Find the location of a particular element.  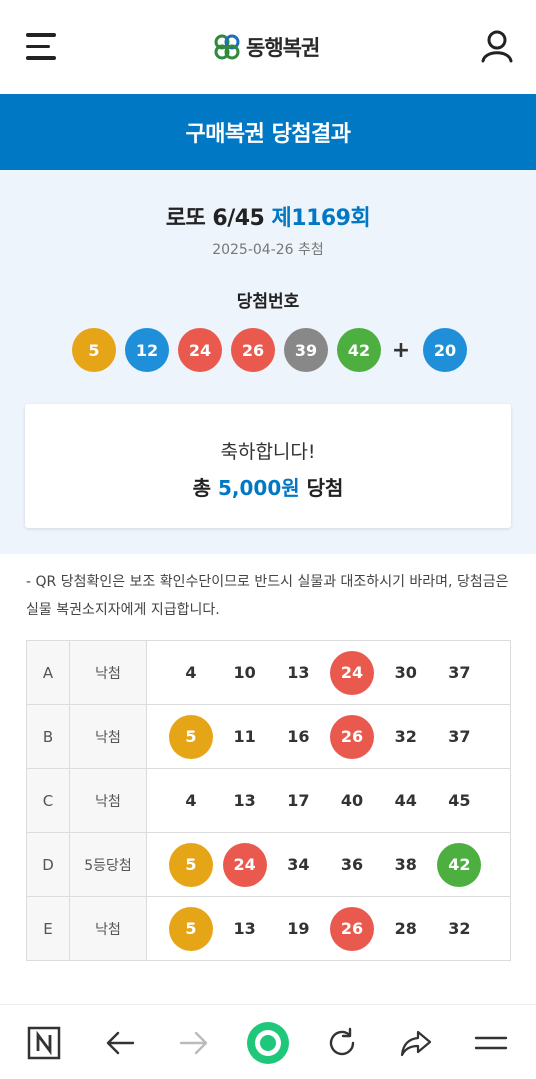

ticket-row: C 낙첨 4 13 17 40 44 45 is located at coordinates (268, 800).